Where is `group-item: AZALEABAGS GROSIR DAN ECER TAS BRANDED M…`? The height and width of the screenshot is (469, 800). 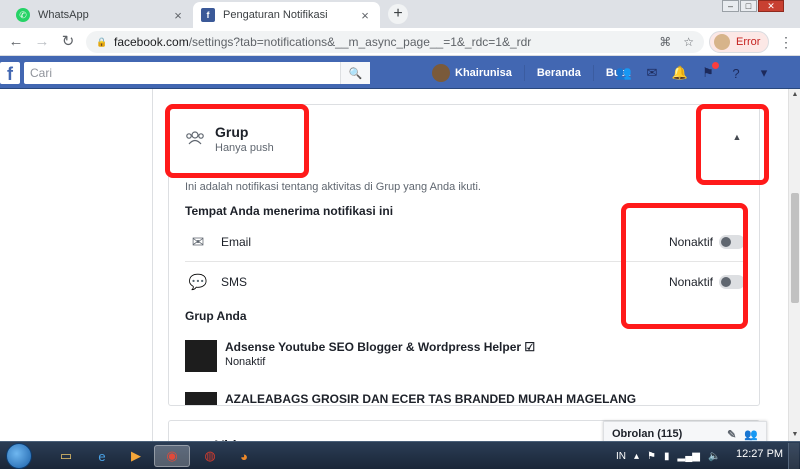 group-item: AZALEABAGS GROSIR DAN ECER TAS BRANDED M… is located at coordinates (465, 399).